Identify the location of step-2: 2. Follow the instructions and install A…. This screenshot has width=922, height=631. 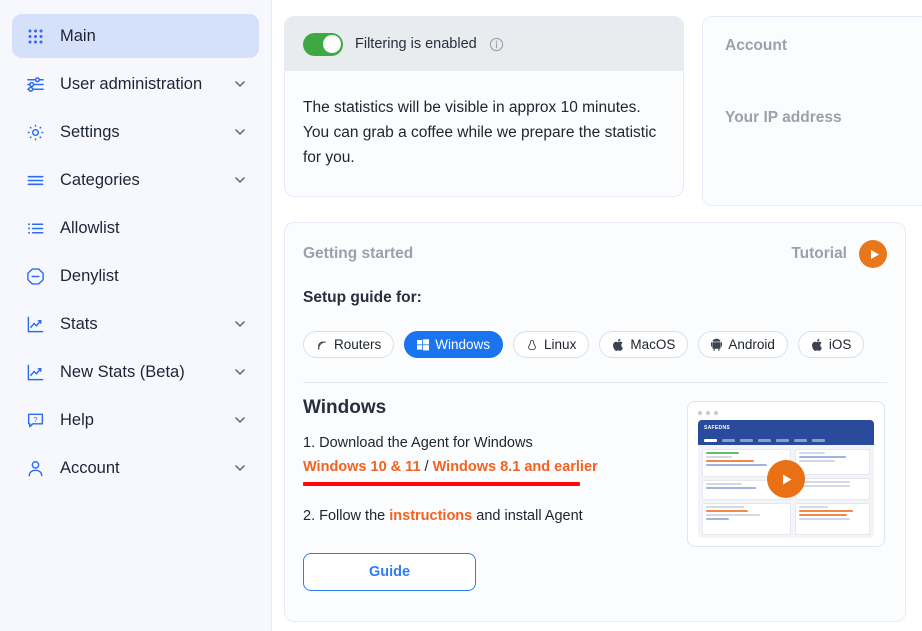
(495, 517).